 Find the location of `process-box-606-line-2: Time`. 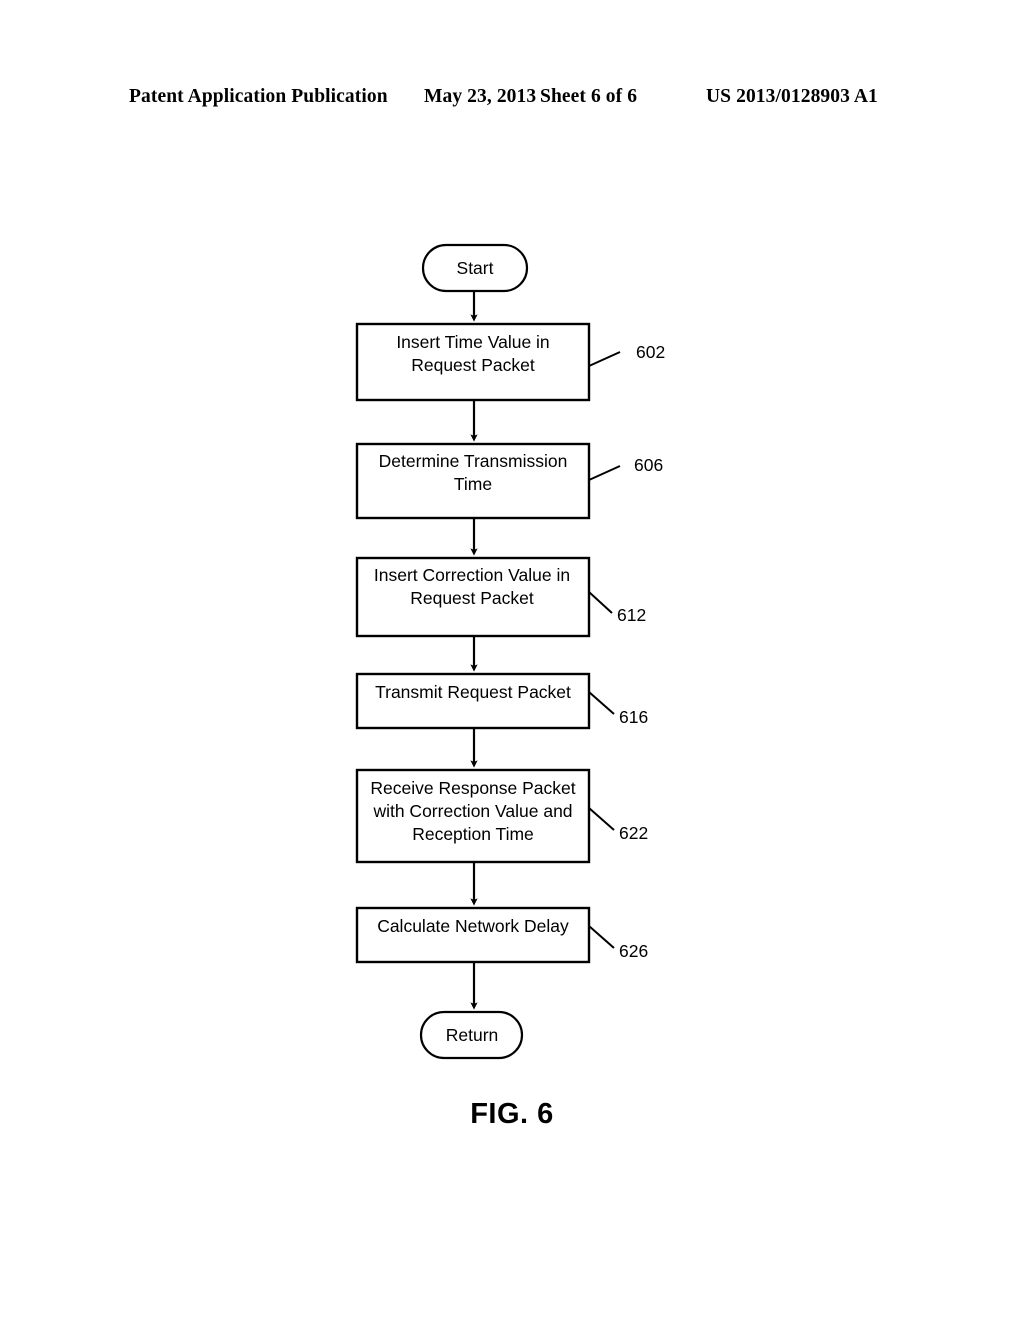

process-box-606-line-2: Time is located at coordinates (473, 484).